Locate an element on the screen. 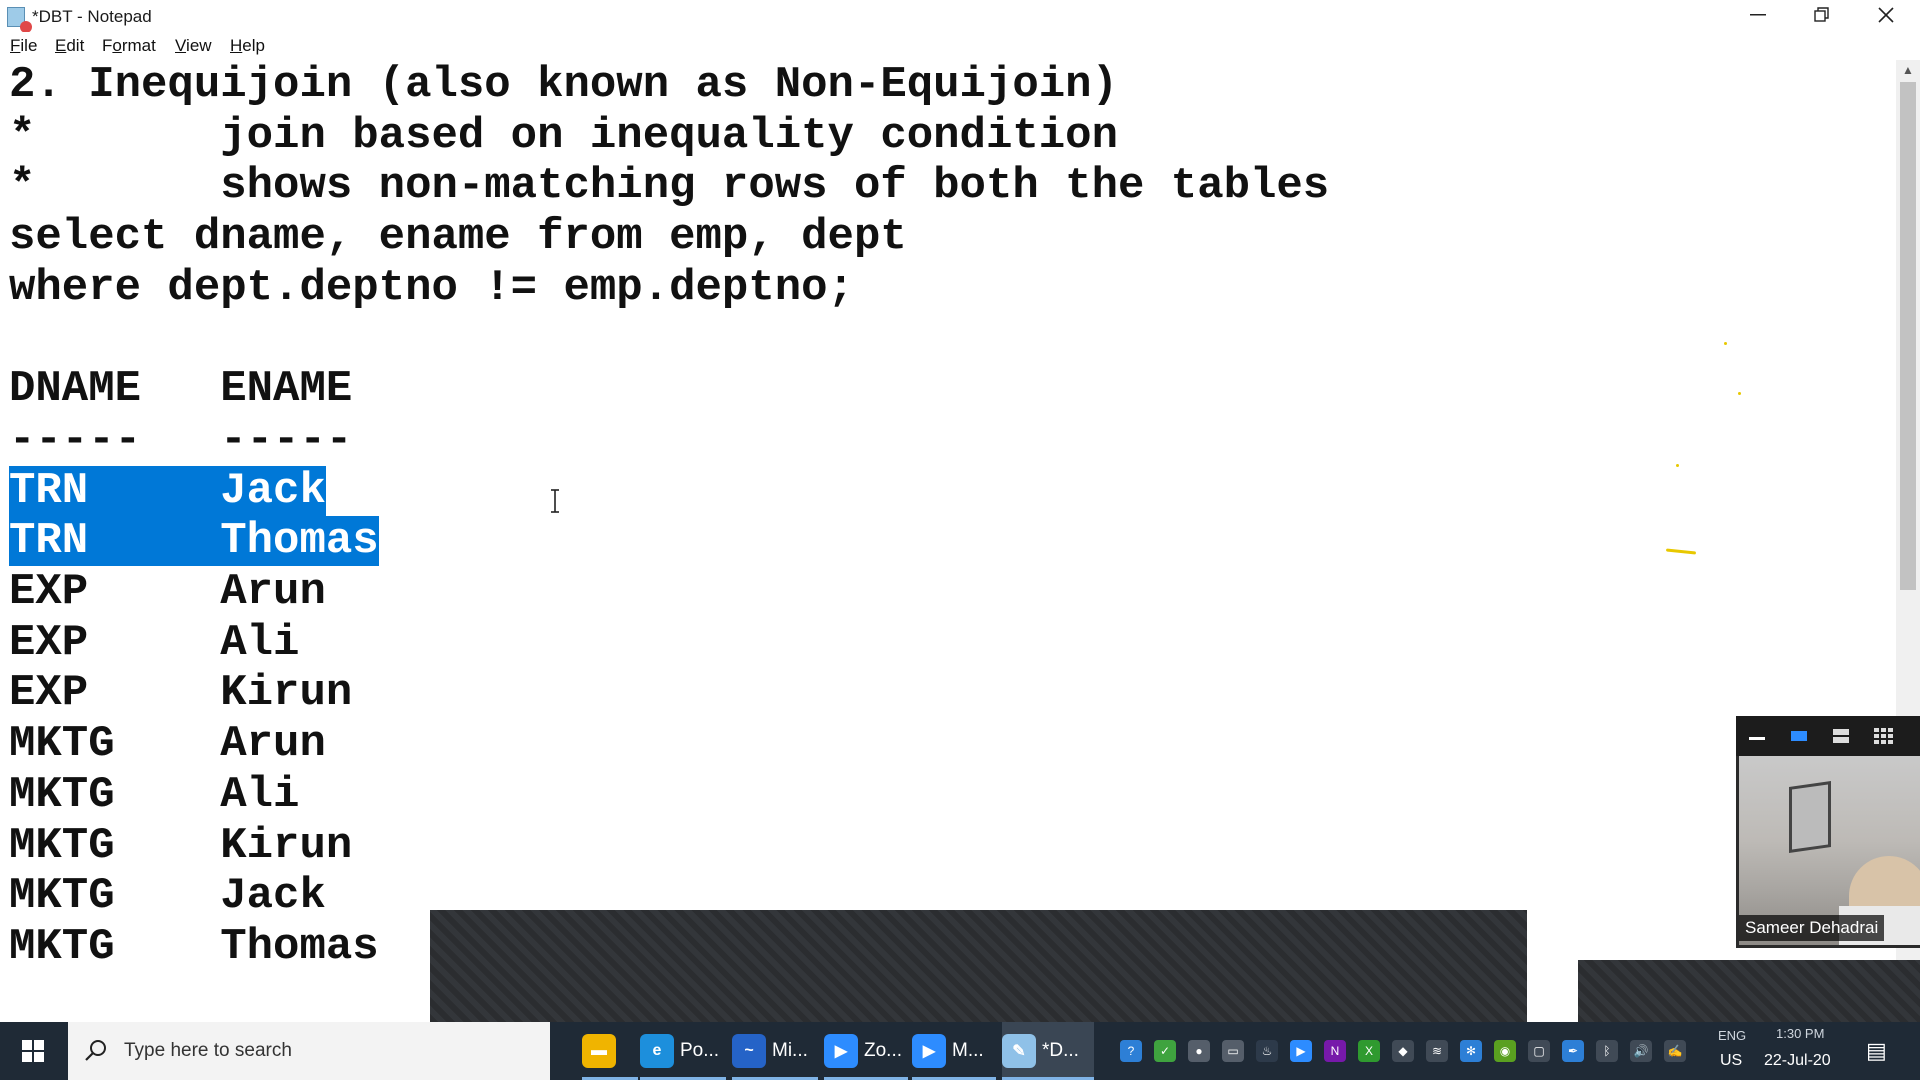 This screenshot has width=1920, height=1080. clock-time: 1:30 PM is located at coordinates (1800, 1033).